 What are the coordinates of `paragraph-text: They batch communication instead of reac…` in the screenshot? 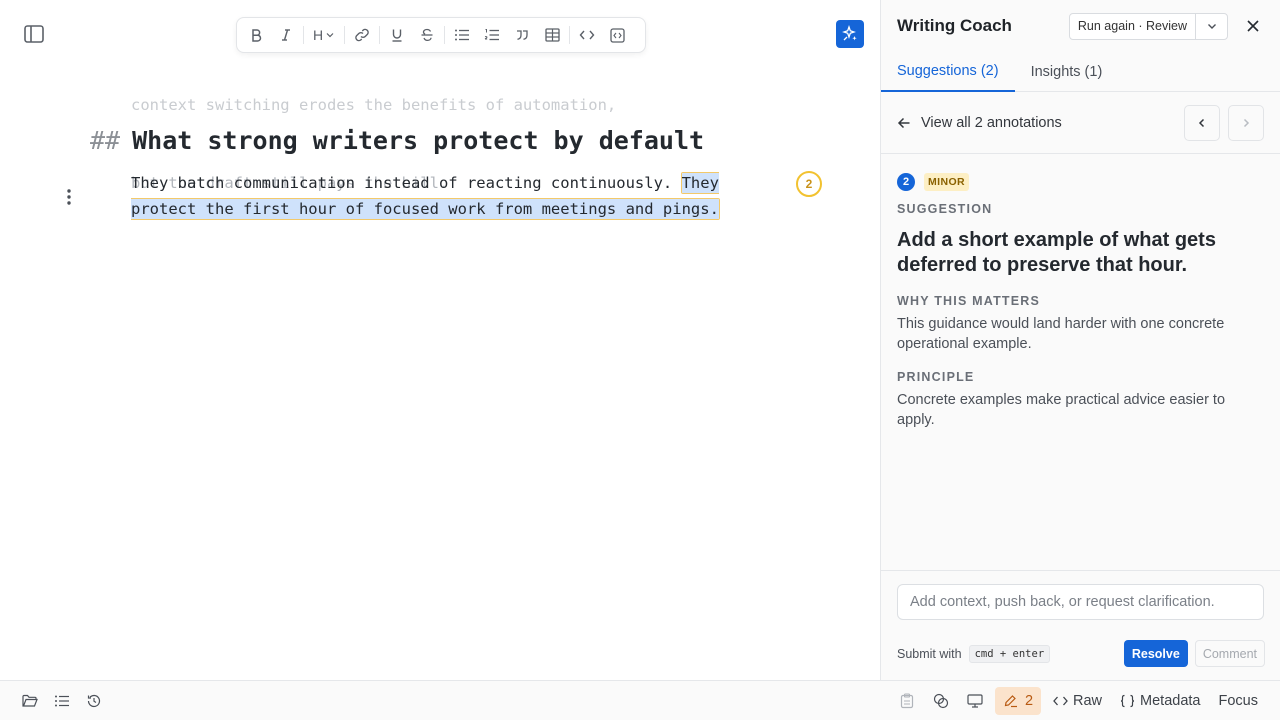 It's located at (406, 183).